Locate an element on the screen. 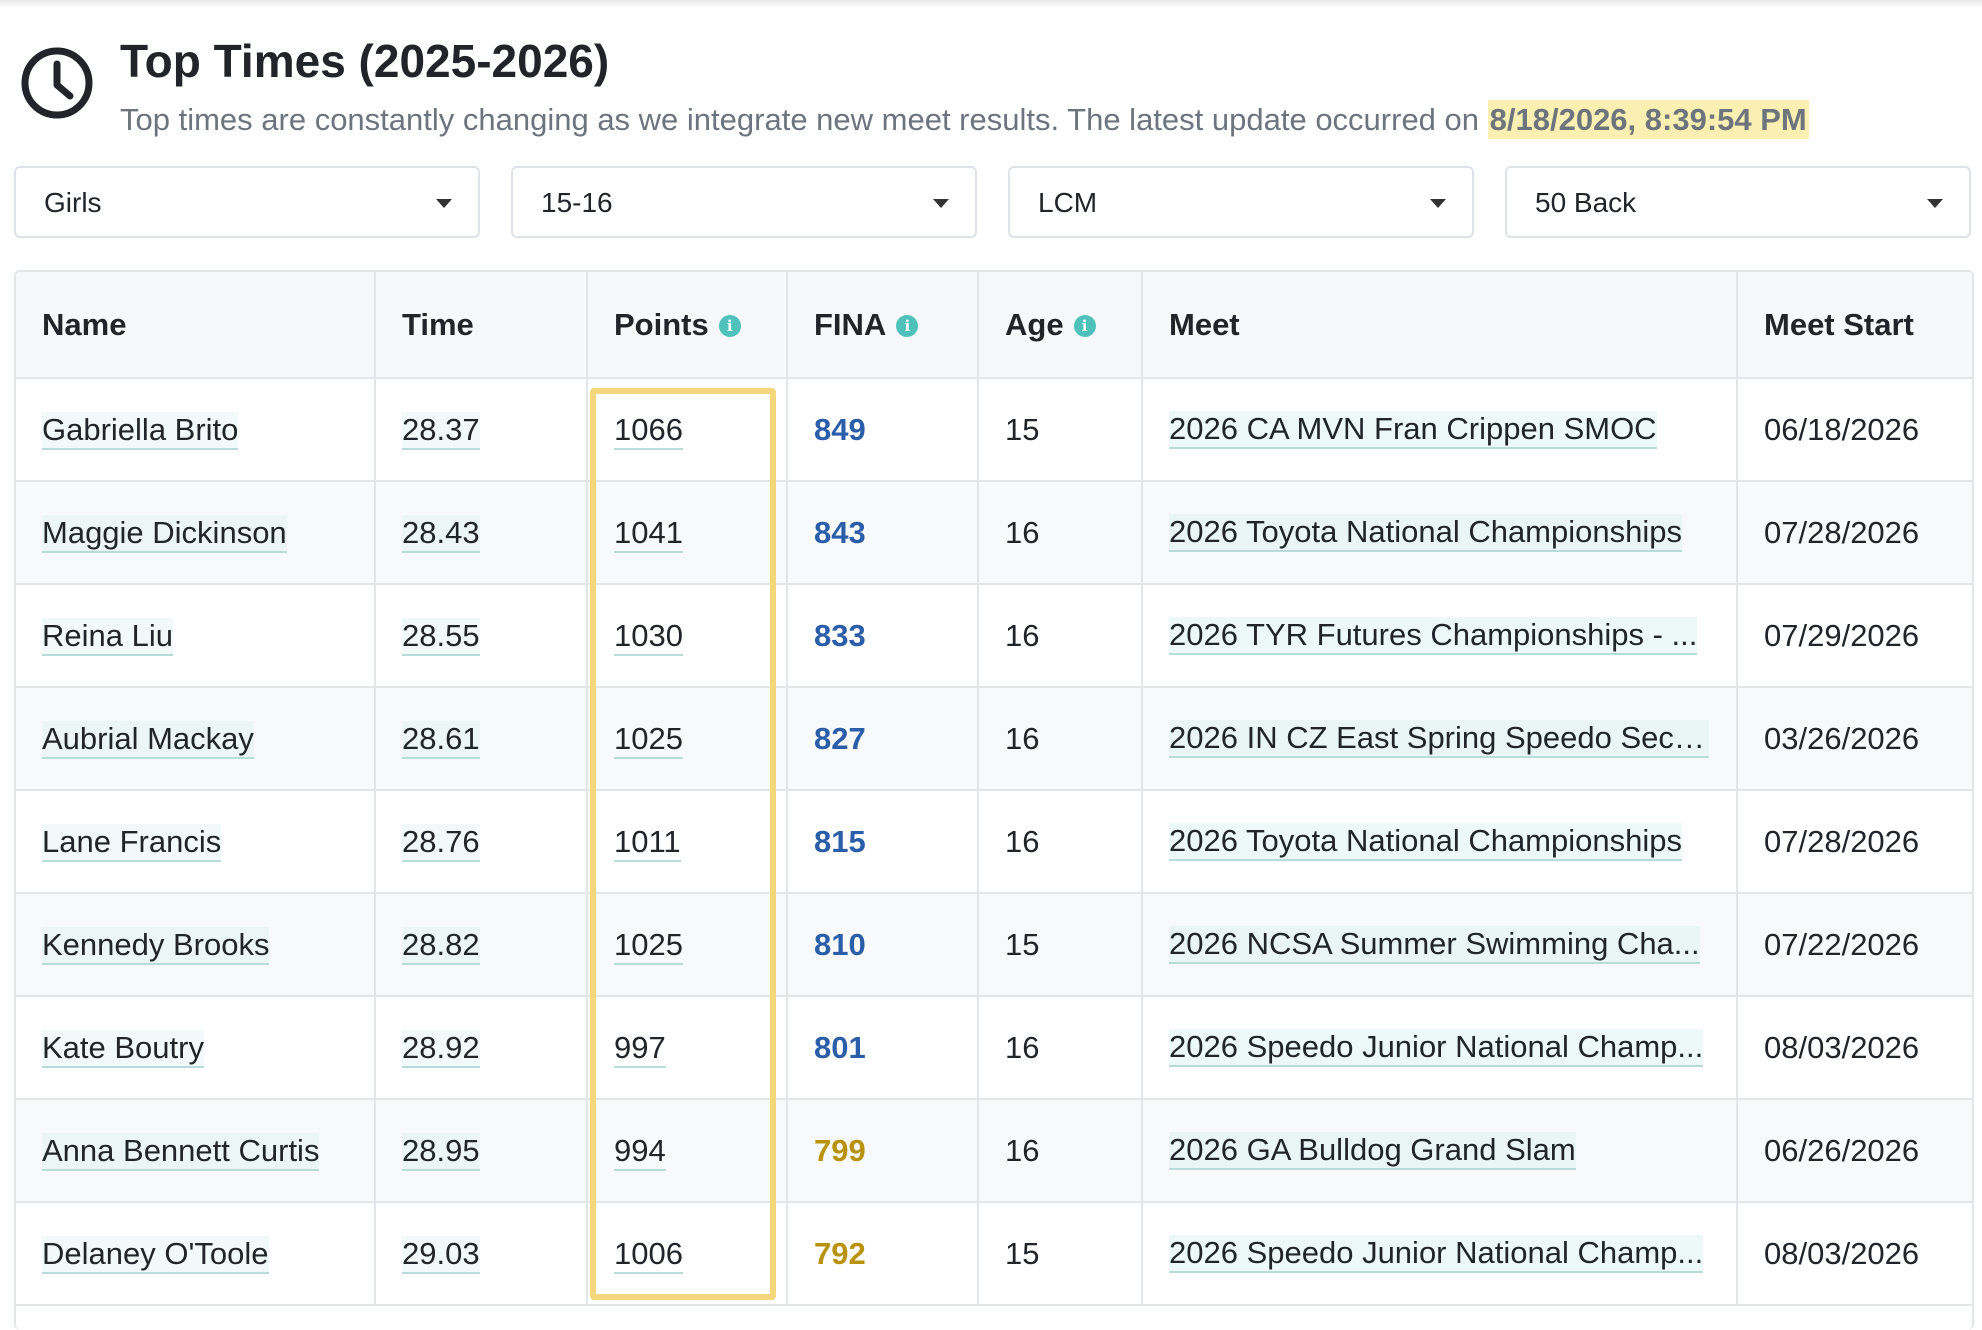 This screenshot has width=1982, height=1330. cell-name: Kate Boutry is located at coordinates (196, 1048).